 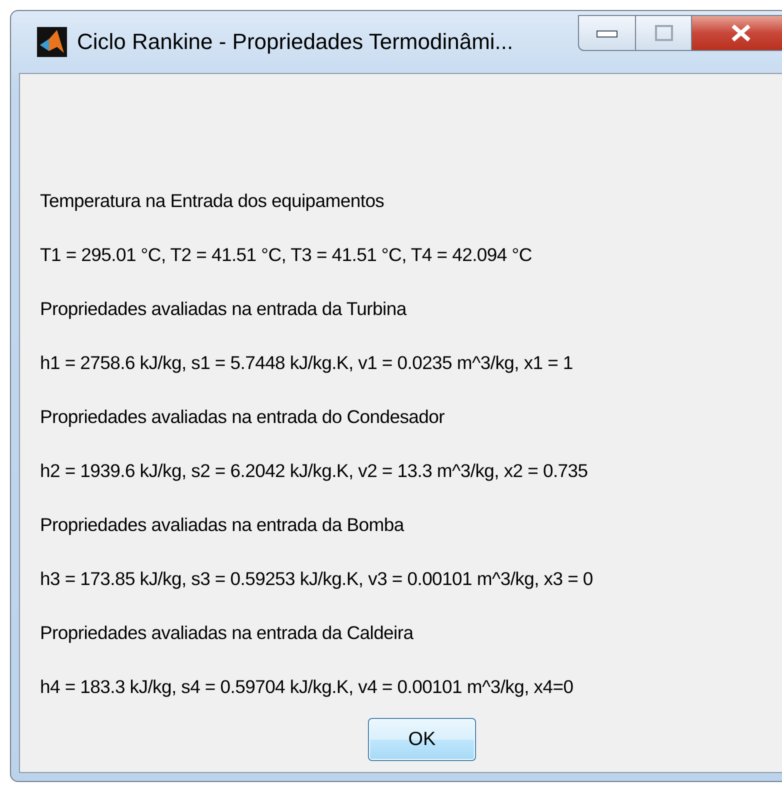 I want to click on app-logo-icon, so click(x=52, y=42).